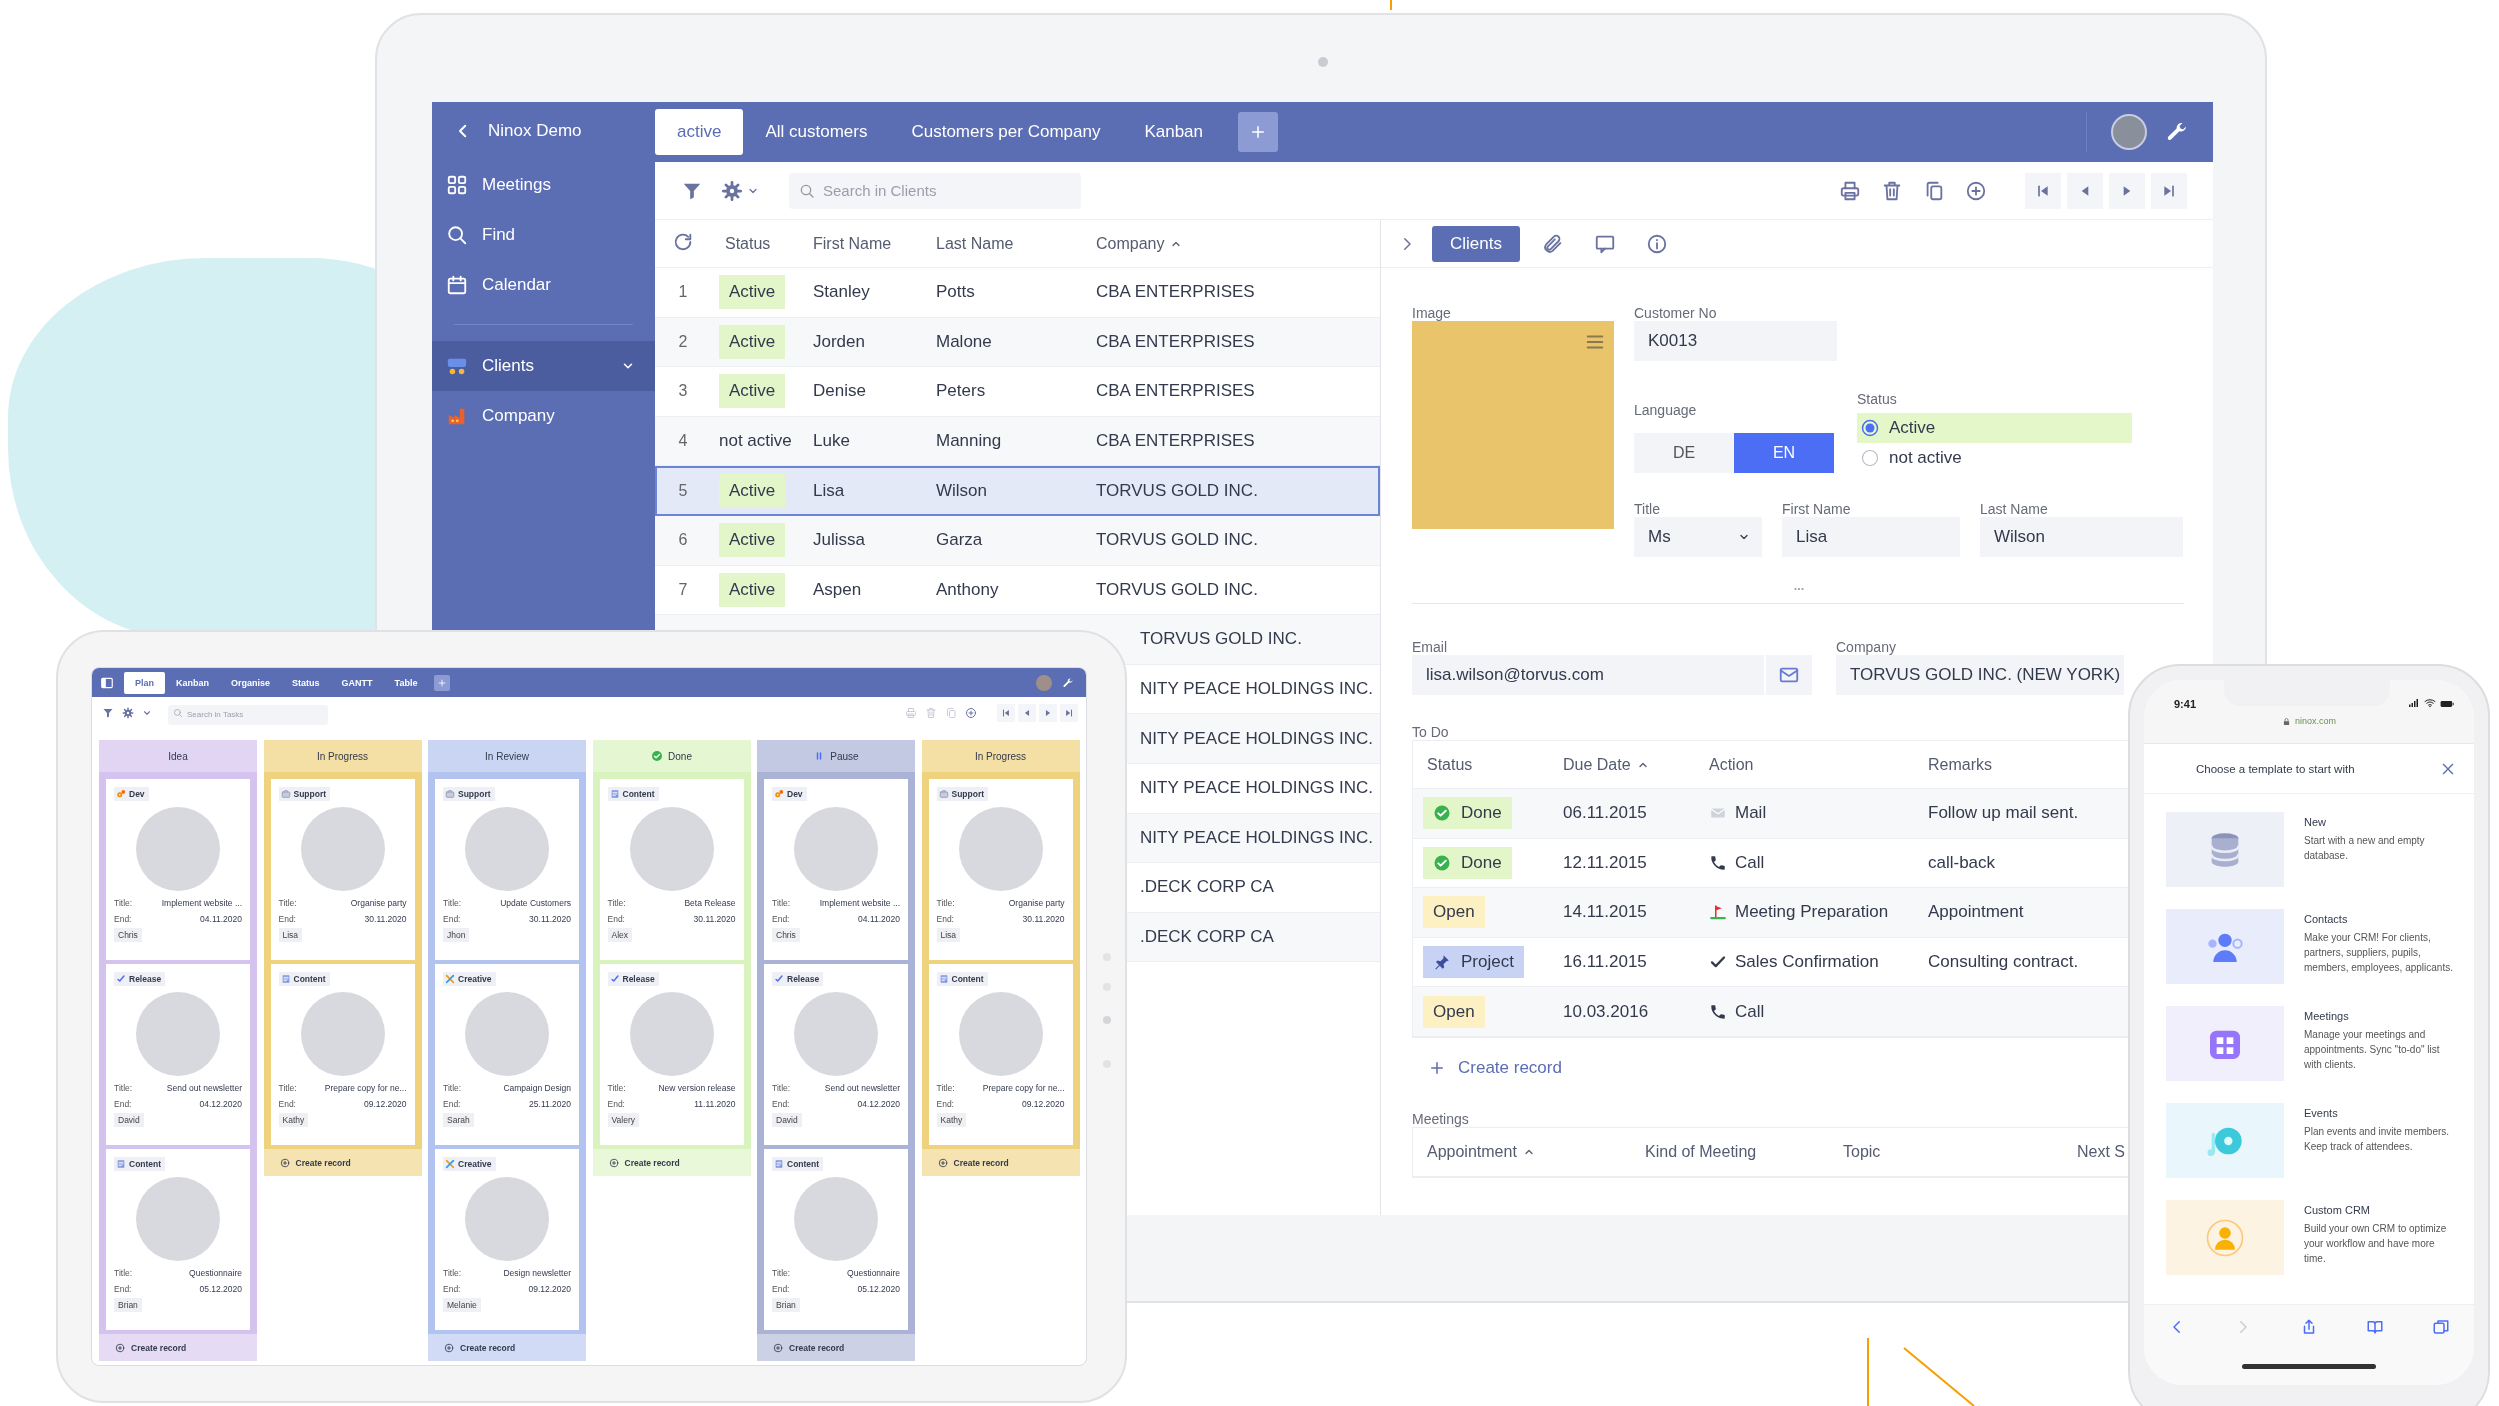  What do you see at coordinates (507, 1239) in the screenshot?
I see `task-card: Creative Title: Design newsletter End: 09.12.2020 Melanie` at bounding box center [507, 1239].